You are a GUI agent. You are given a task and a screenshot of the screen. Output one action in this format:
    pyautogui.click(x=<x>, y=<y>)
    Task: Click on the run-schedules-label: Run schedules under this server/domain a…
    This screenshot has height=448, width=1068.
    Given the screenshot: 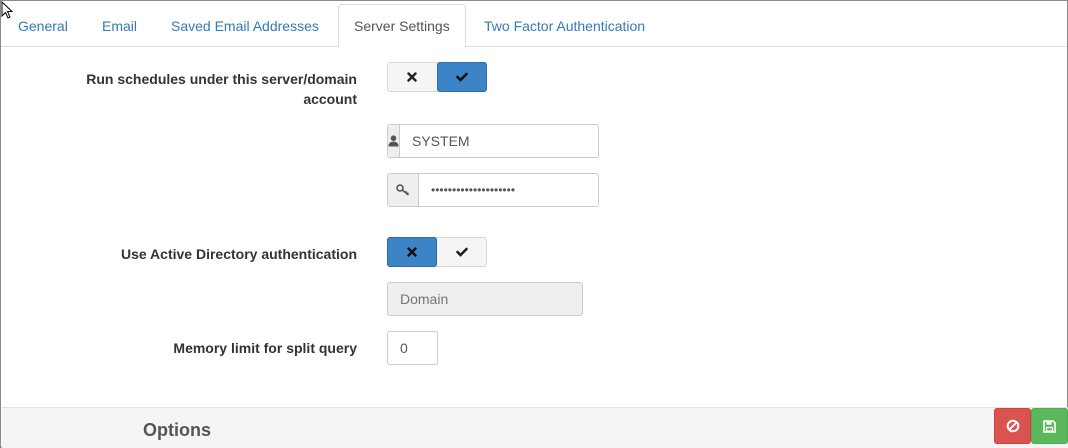 What is the action you would take?
    pyautogui.click(x=199, y=89)
    